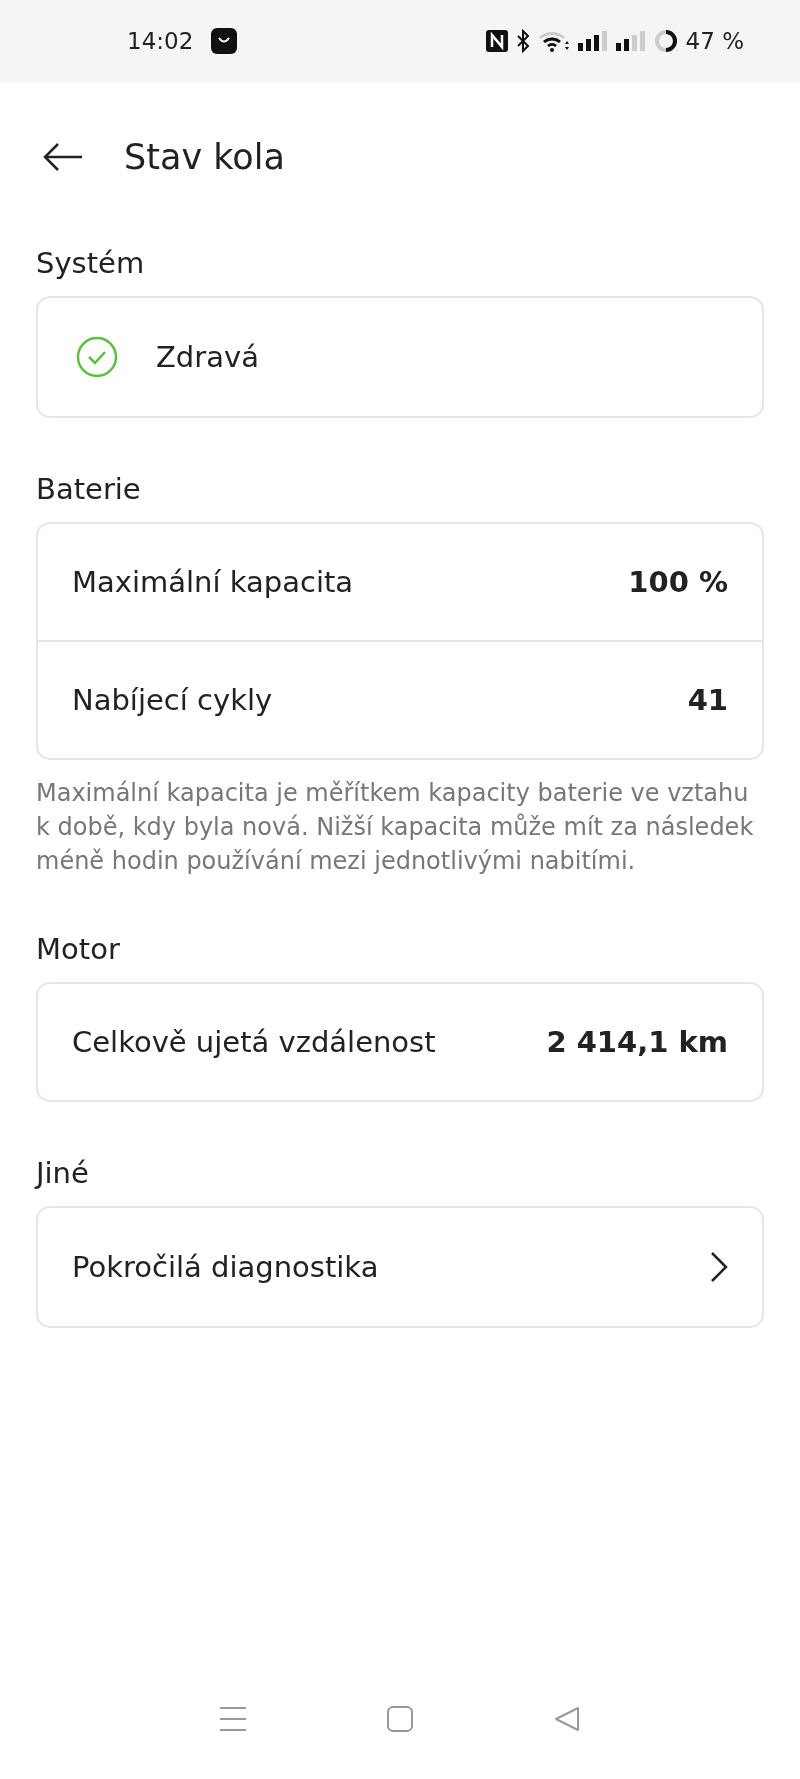 This screenshot has height=1779, width=800. Describe the element at coordinates (400, 1719) in the screenshot. I see `home-icon` at that location.